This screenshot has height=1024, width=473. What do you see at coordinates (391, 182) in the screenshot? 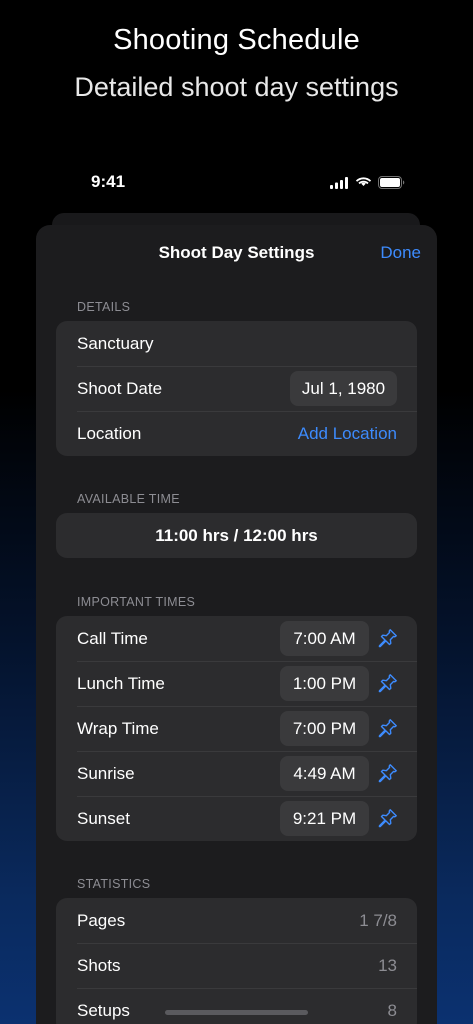
I see `battery-icon` at bounding box center [391, 182].